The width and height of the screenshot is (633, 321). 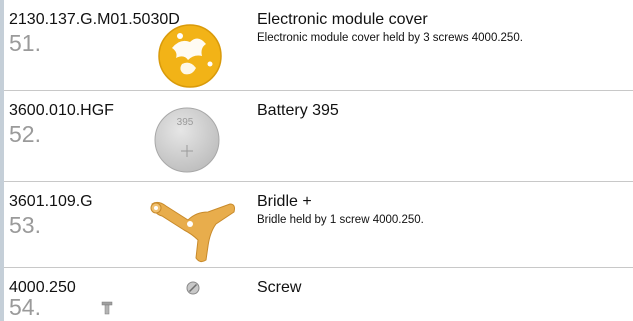 What do you see at coordinates (193, 288) in the screenshot?
I see `screw-top-view-image` at bounding box center [193, 288].